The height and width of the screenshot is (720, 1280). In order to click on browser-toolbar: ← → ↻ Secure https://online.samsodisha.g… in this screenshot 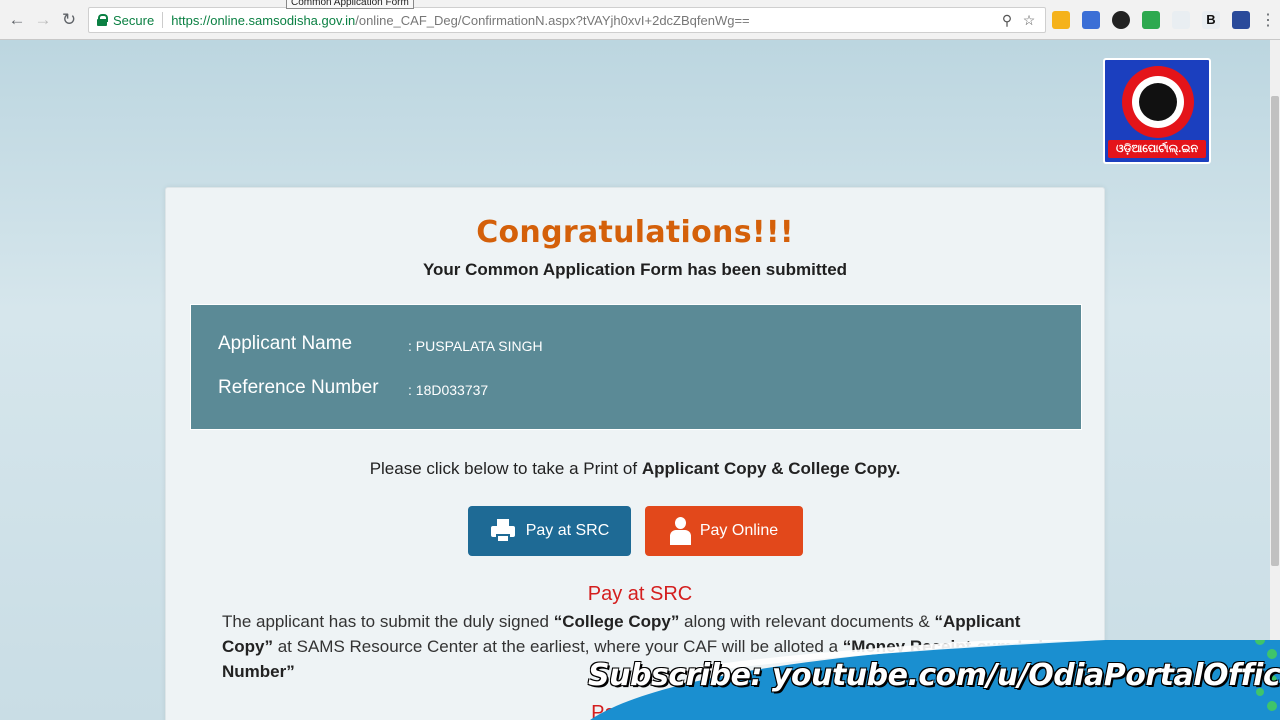, I will do `click(640, 20)`.